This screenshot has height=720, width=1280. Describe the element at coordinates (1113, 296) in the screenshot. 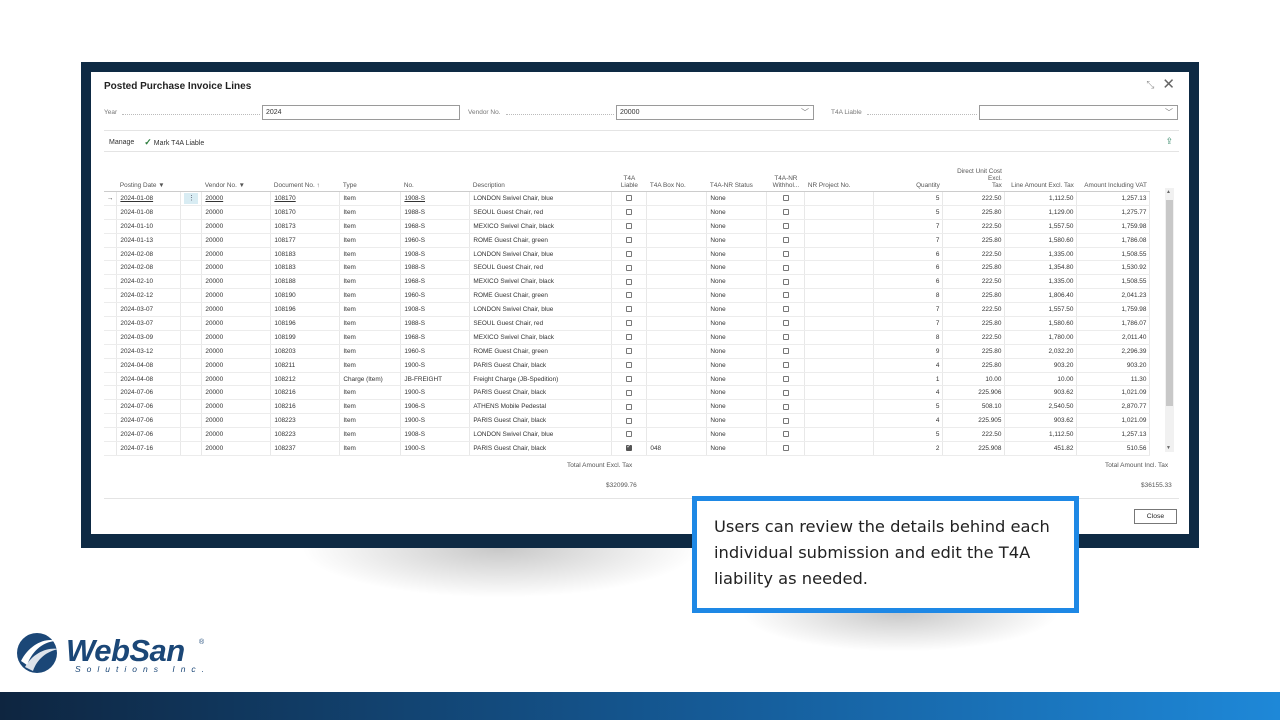

I see `cell-amount-vat: 2,041.23` at that location.